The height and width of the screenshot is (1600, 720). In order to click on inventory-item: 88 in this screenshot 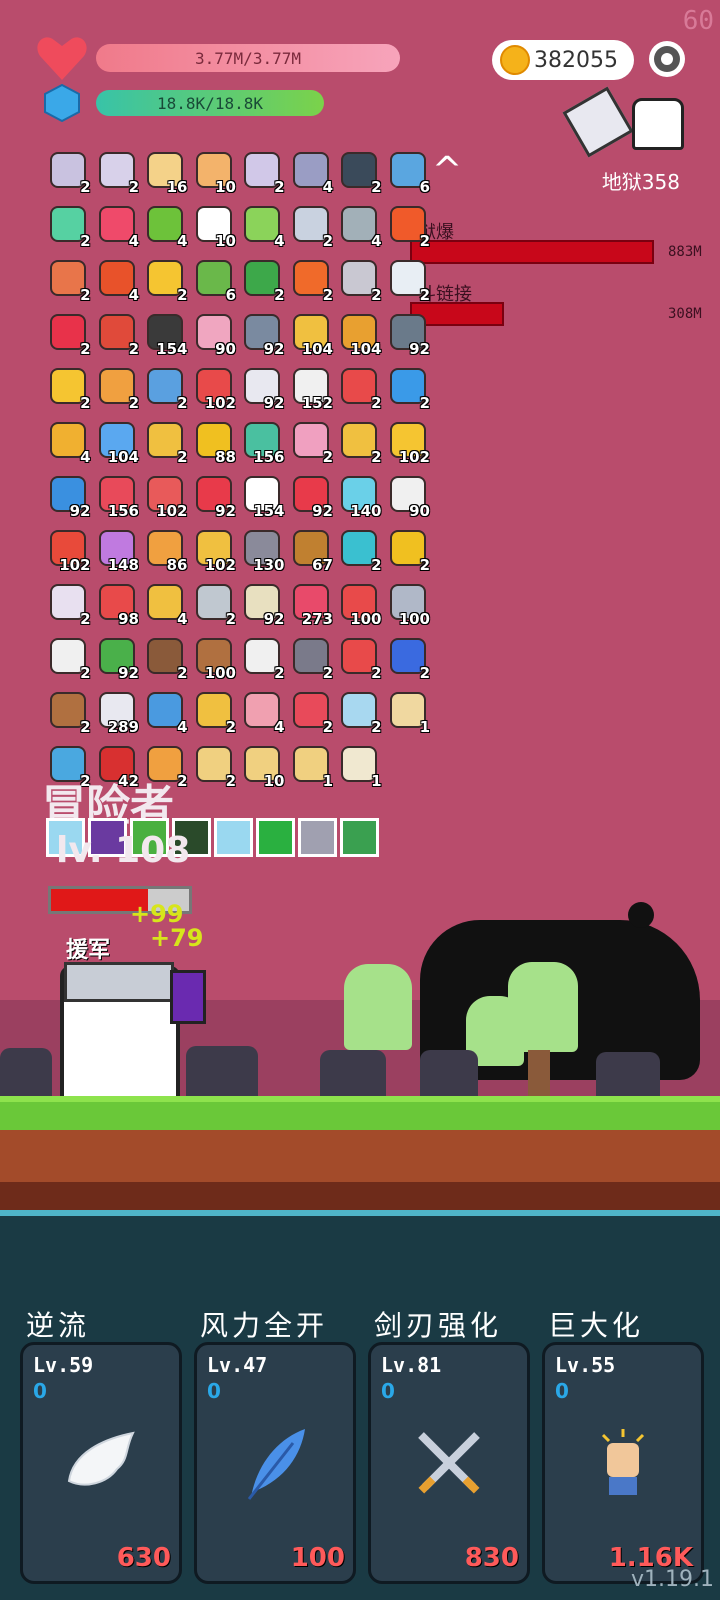, I will do `click(214, 445)`.